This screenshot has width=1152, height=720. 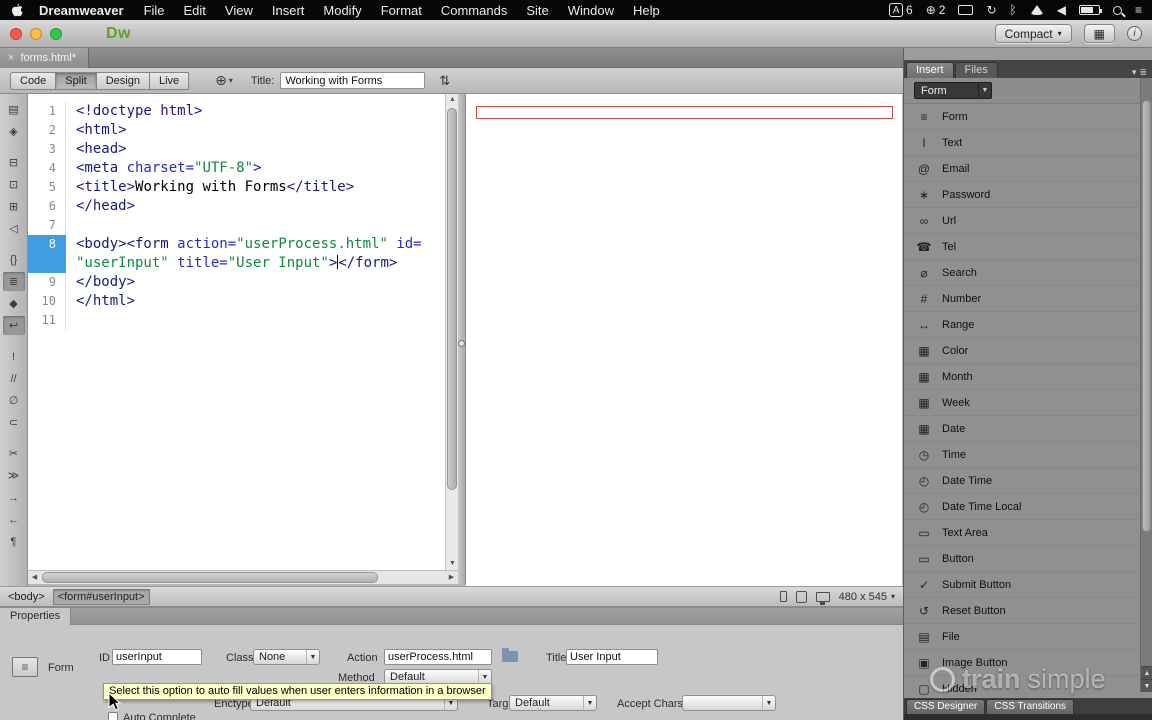 What do you see at coordinates (1033, 33) in the screenshot?
I see `workspace-switcher-button: Compact ▾` at bounding box center [1033, 33].